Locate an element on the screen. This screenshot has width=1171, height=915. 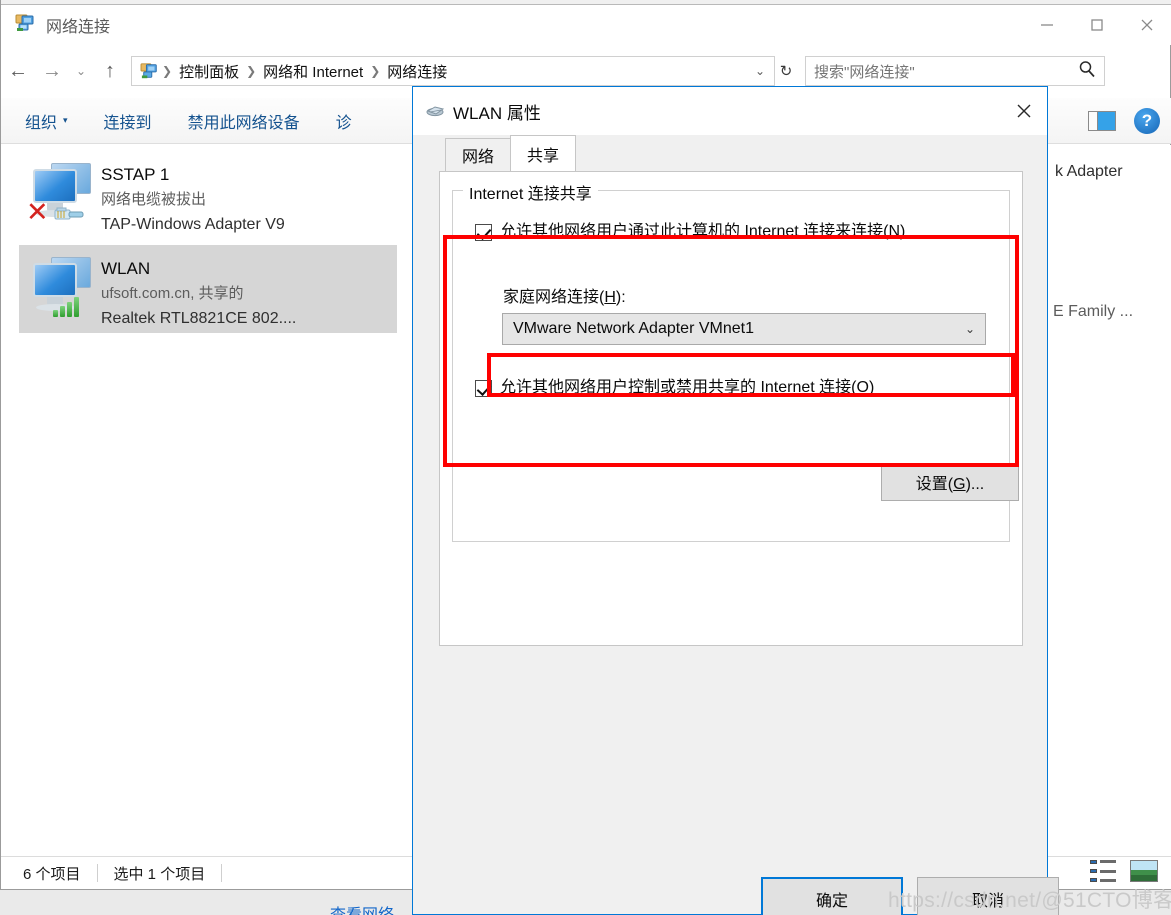
allow-other-users-control-row: 允许其他网络用户控制或禁用共享的 Internet 连接(O) is located at coordinates (674, 388).